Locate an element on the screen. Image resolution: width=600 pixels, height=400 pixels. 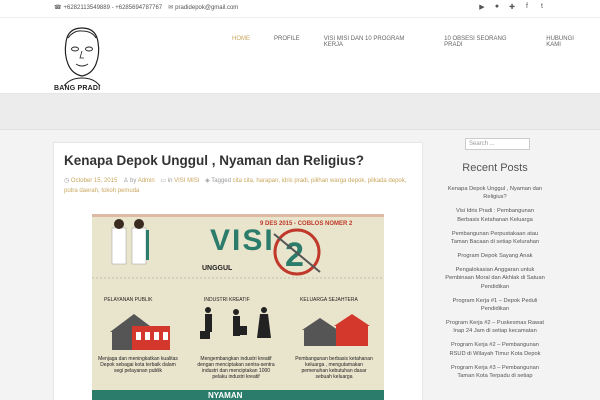
google-plus-icon: ✚ is located at coordinates (512, 7).